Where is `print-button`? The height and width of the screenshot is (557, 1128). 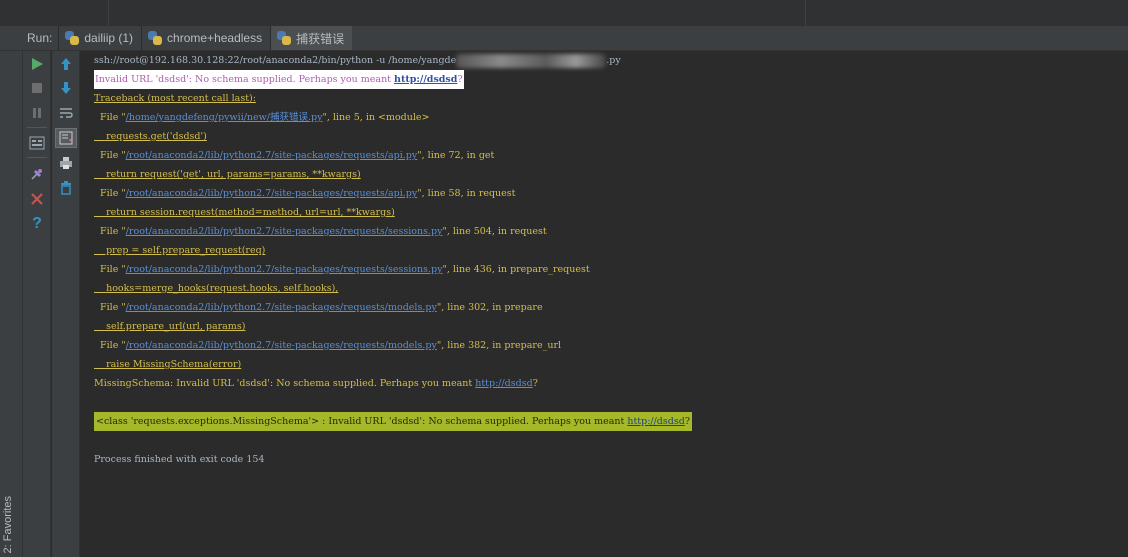 print-button is located at coordinates (66, 163).